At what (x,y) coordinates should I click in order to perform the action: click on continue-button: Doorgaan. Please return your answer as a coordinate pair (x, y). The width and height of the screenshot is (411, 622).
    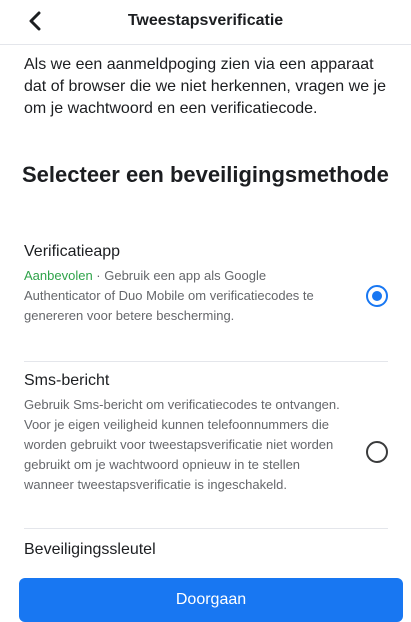
    Looking at the image, I should click on (211, 600).